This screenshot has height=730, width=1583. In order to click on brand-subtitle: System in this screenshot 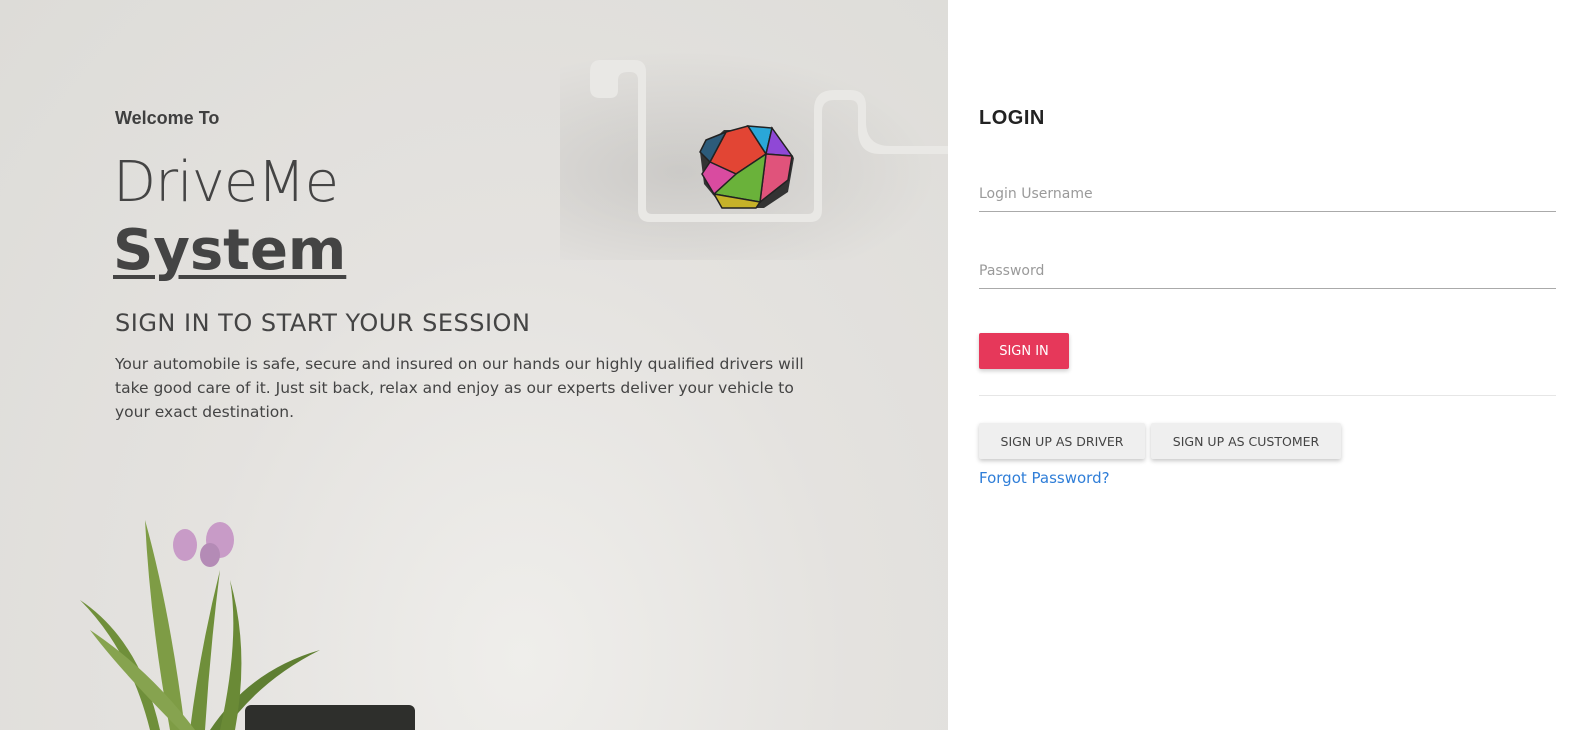, I will do `click(230, 250)`.